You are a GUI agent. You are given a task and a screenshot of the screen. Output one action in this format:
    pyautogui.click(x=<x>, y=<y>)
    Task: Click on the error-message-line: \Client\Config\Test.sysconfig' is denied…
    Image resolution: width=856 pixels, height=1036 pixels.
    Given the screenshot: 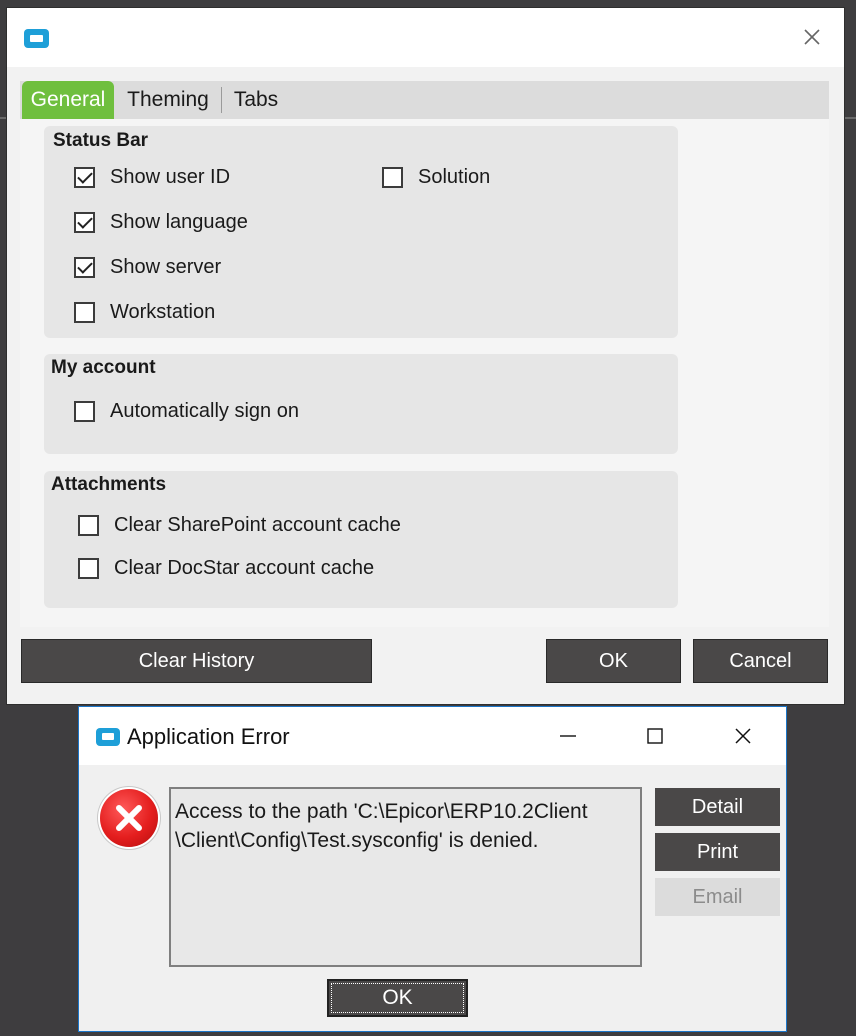 What is the action you would take?
    pyautogui.click(x=357, y=840)
    